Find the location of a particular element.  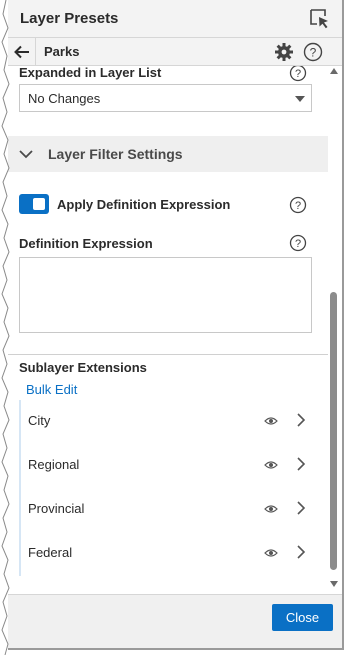

list-item-label: Regional is located at coordinates (54, 464).